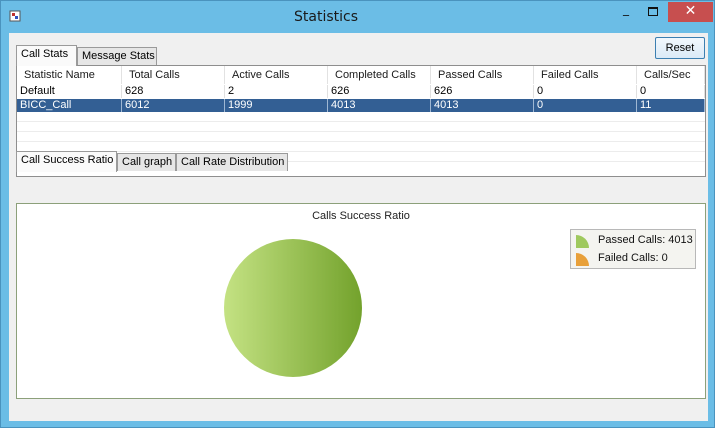 This screenshot has height=428, width=715. I want to click on pie-slice-passed-calls, so click(293, 308).